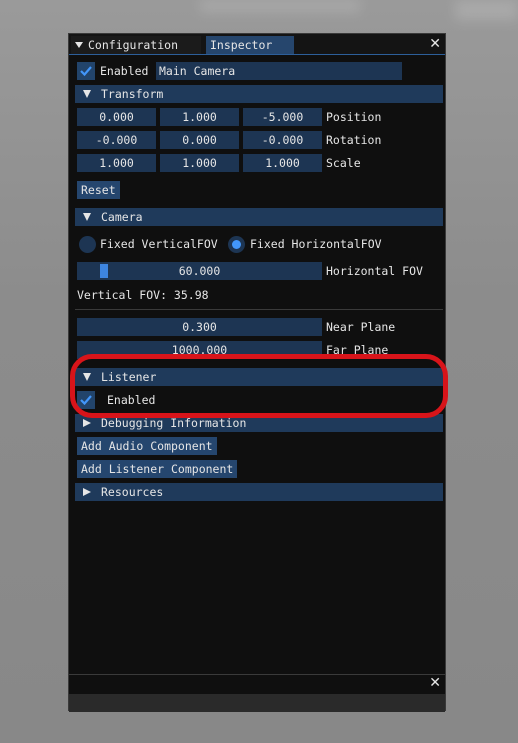 This screenshot has height=743, width=518. What do you see at coordinates (124, 71) in the screenshot?
I see `enabled-label: Enabled` at bounding box center [124, 71].